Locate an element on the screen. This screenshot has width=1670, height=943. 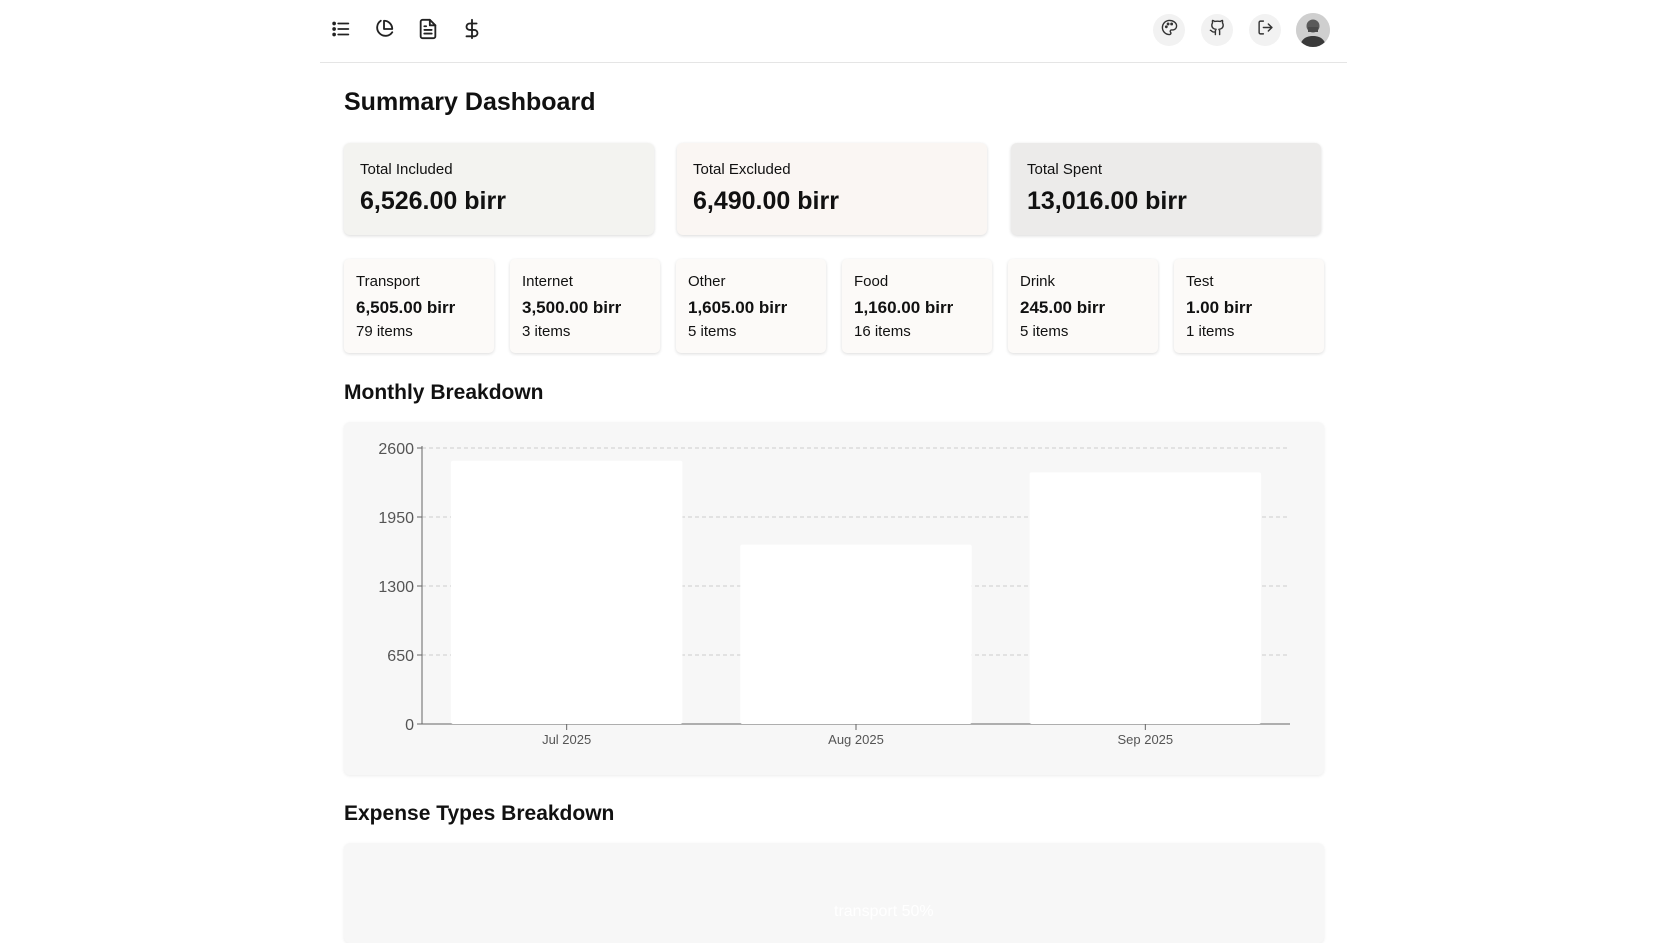
category-name: Internet is located at coordinates (547, 281).